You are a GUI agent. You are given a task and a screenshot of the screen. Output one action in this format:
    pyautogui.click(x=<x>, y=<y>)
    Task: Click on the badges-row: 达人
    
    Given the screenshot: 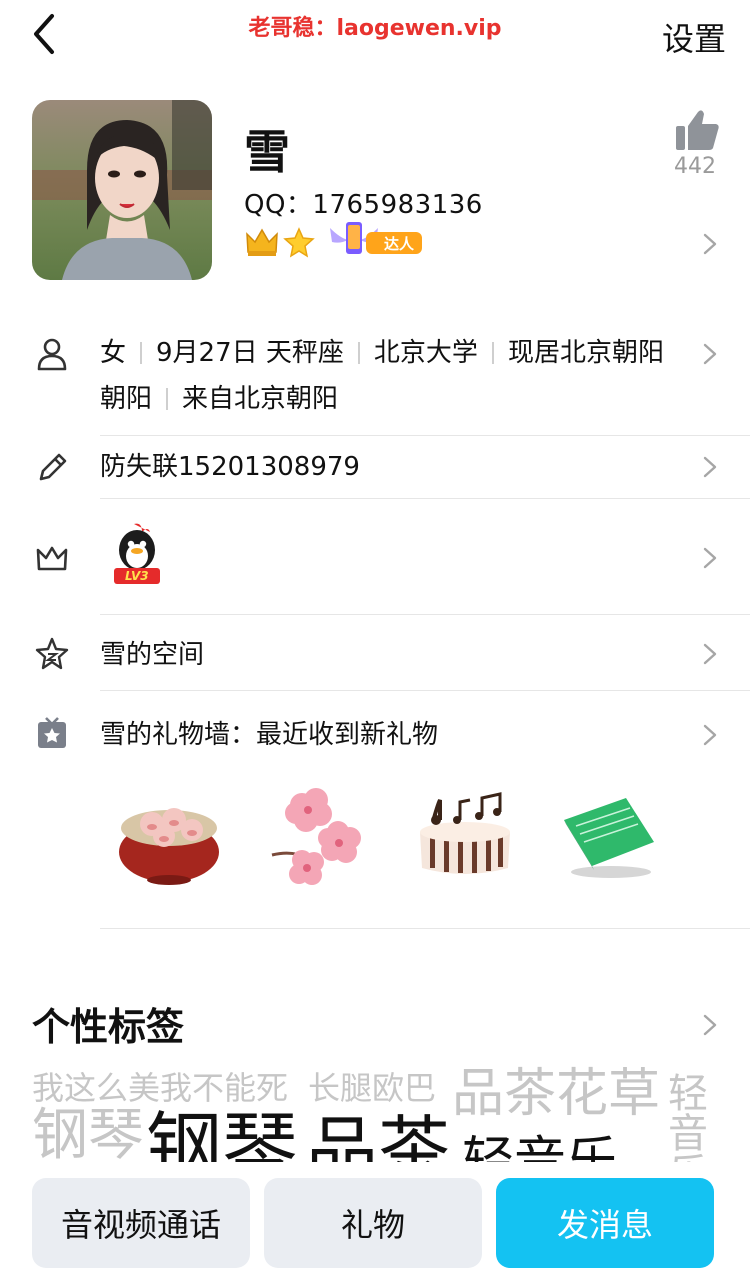 What is the action you would take?
    pyautogui.click(x=339, y=240)
    